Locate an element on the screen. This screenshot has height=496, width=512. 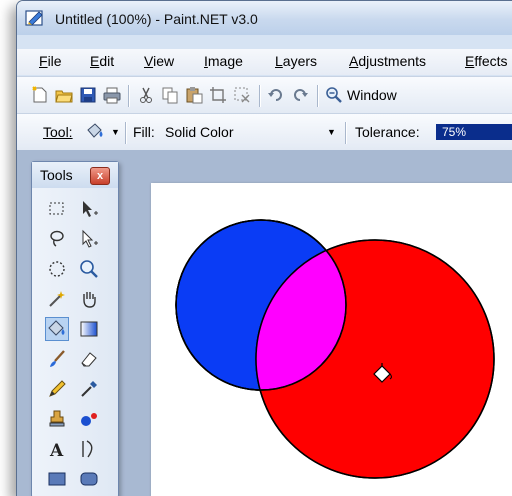
tool-dropdown-arrow-icon: ▼ is located at coordinates (115, 132).